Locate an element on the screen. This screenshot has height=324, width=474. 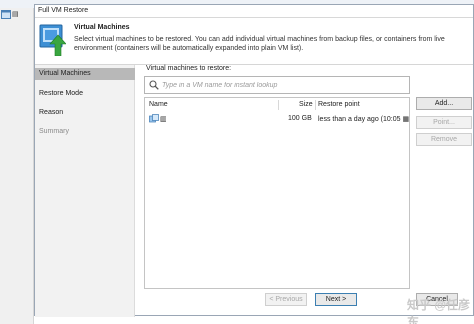
header-title: Virtual Machines is located at coordinates (102, 27).